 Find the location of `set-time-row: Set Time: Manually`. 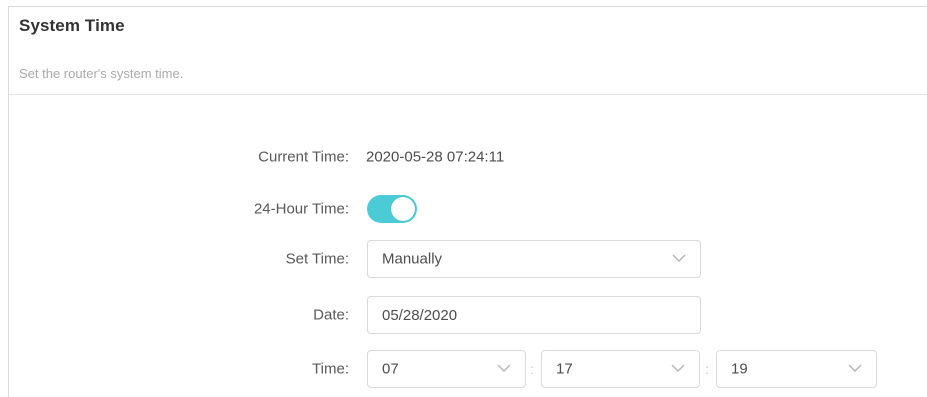

set-time-row: Set Time: Manually is located at coordinates (463, 259).